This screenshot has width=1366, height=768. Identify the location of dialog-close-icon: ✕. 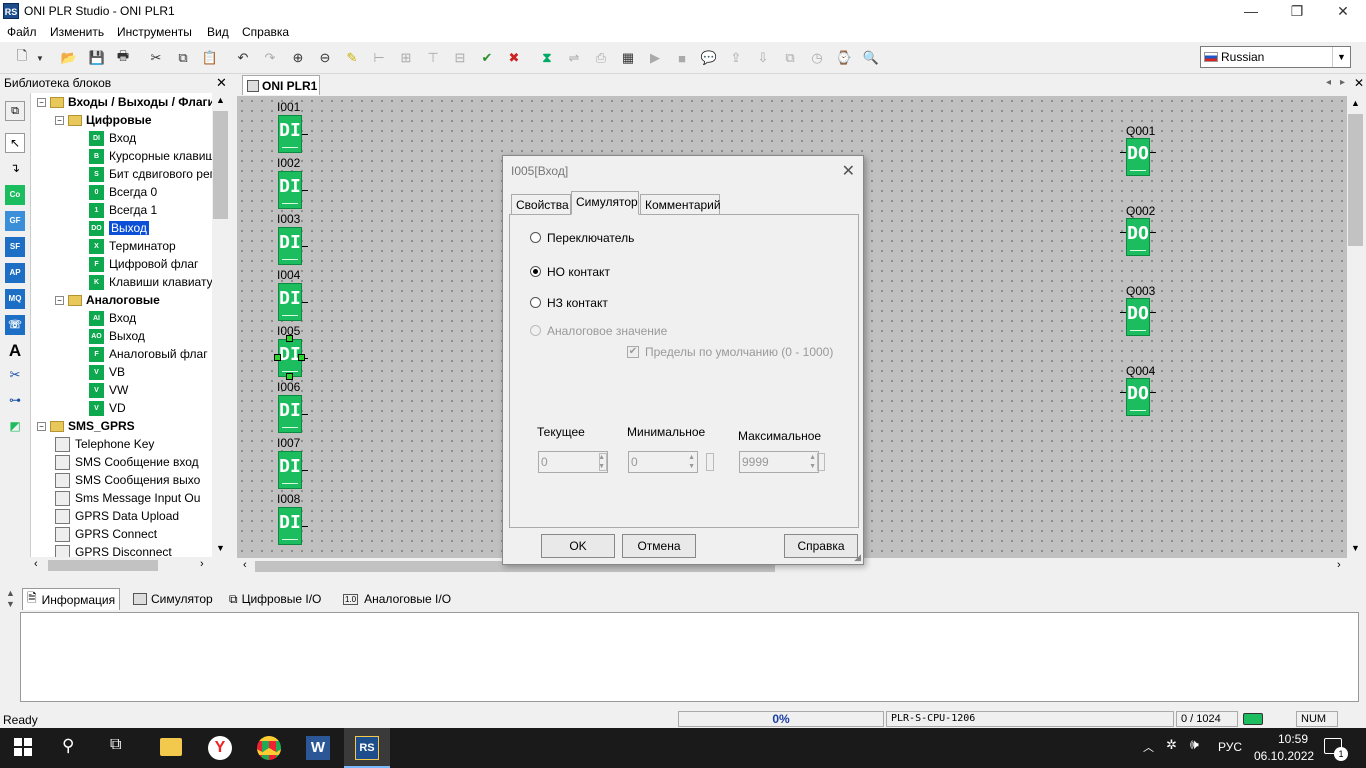
(848, 171).